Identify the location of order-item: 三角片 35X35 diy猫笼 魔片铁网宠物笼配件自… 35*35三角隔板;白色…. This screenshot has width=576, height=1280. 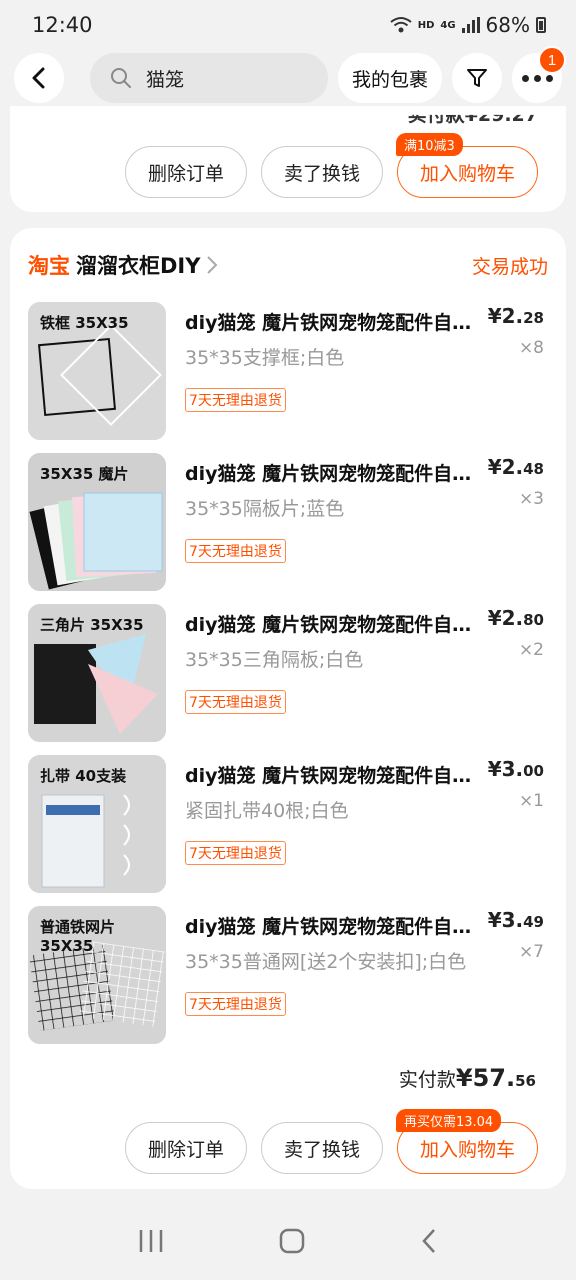
(288, 674).